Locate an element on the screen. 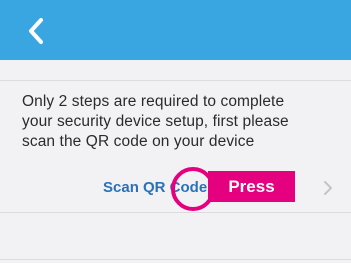 This screenshot has width=351, height=263. chevron-right-icon is located at coordinates (328, 188).